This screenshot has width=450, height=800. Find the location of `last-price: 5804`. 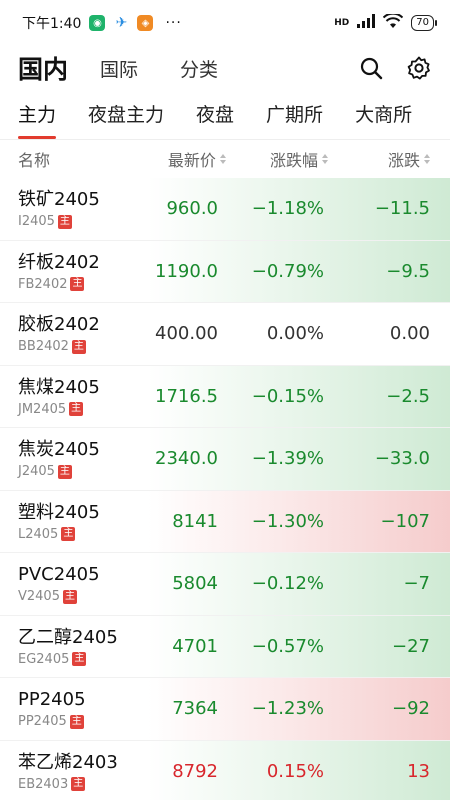

last-price: 5804 is located at coordinates (195, 584).